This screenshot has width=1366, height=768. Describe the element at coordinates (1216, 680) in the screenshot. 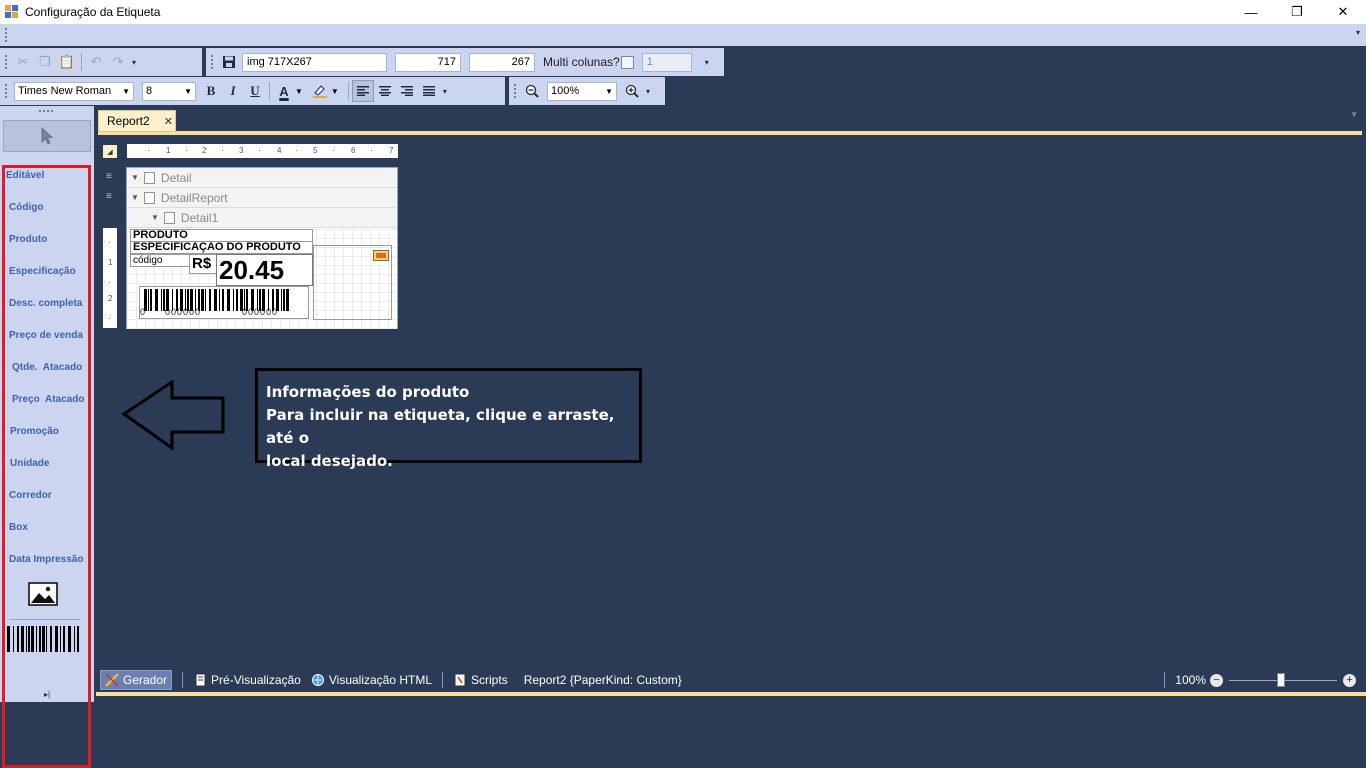

I see `zoom-out-button: −` at that location.